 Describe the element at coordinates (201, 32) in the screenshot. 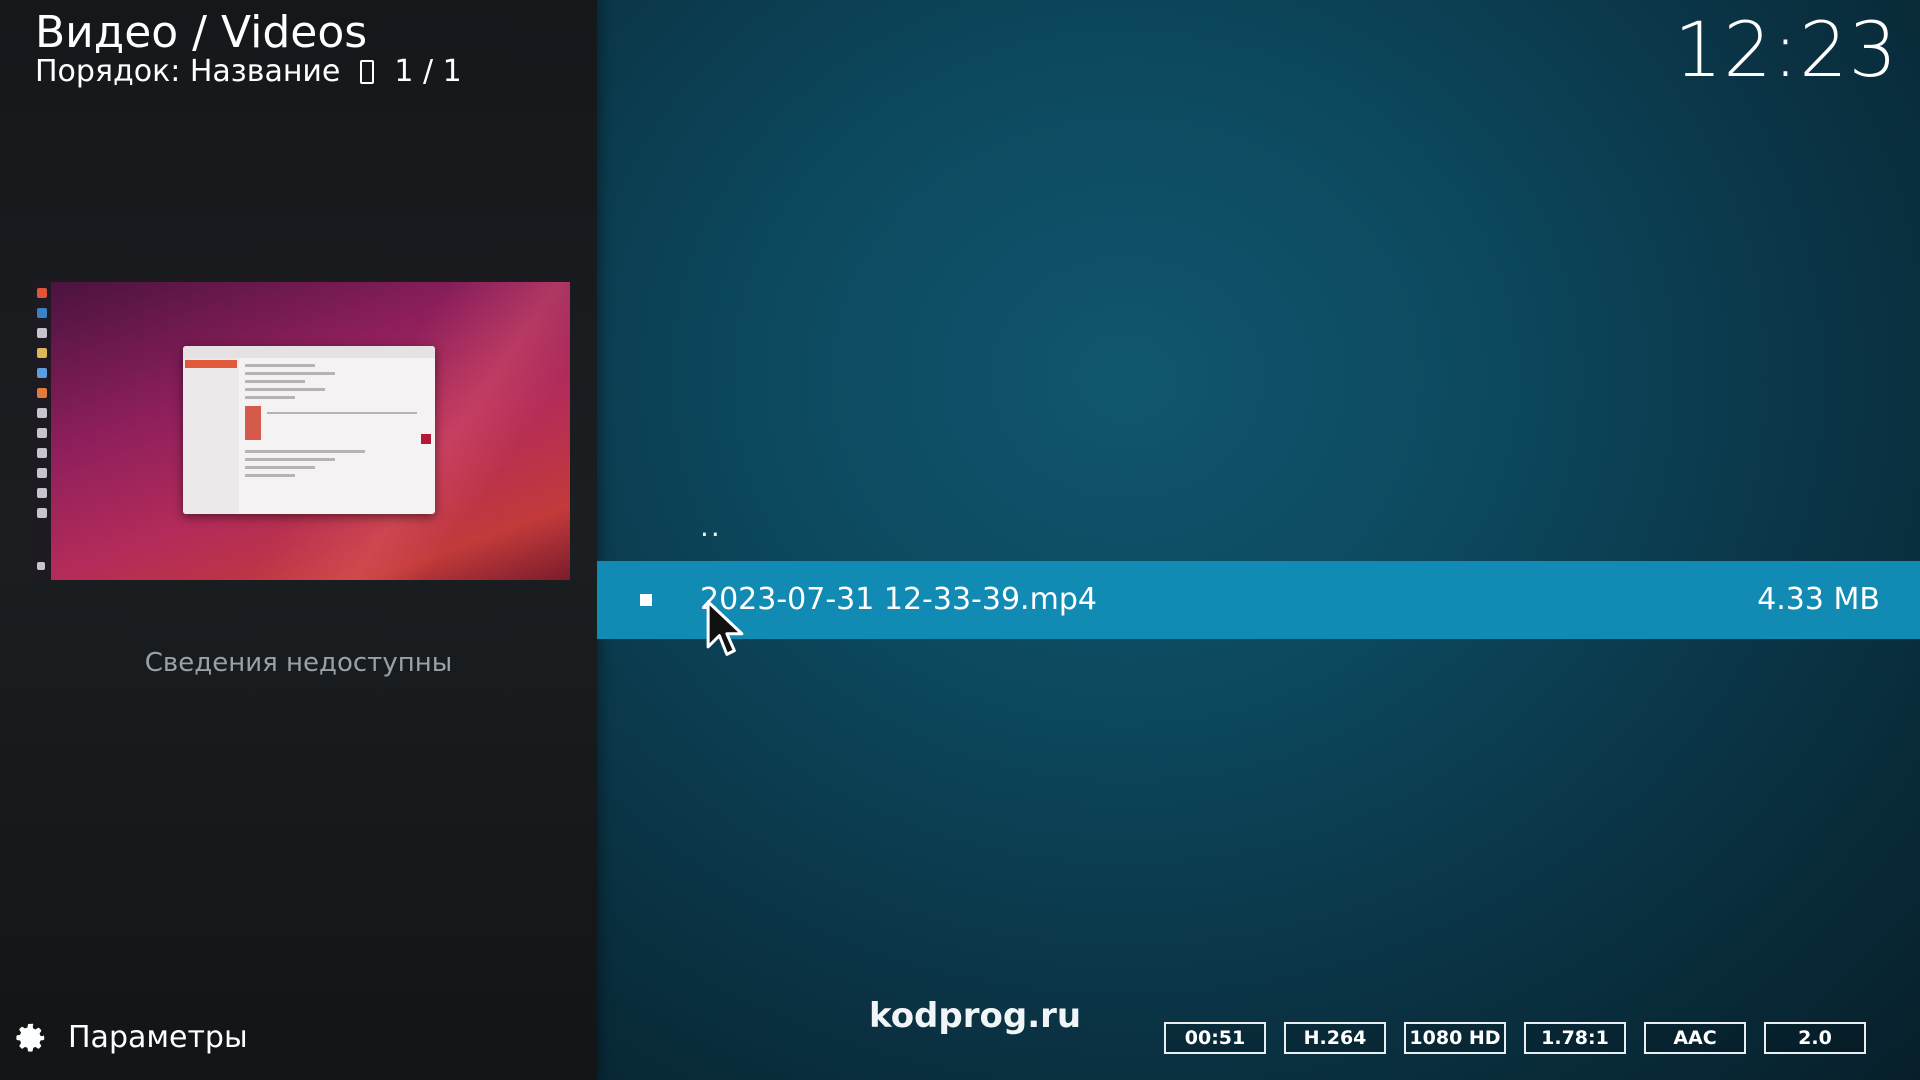

I see `page-title: Видео / Videos` at that location.